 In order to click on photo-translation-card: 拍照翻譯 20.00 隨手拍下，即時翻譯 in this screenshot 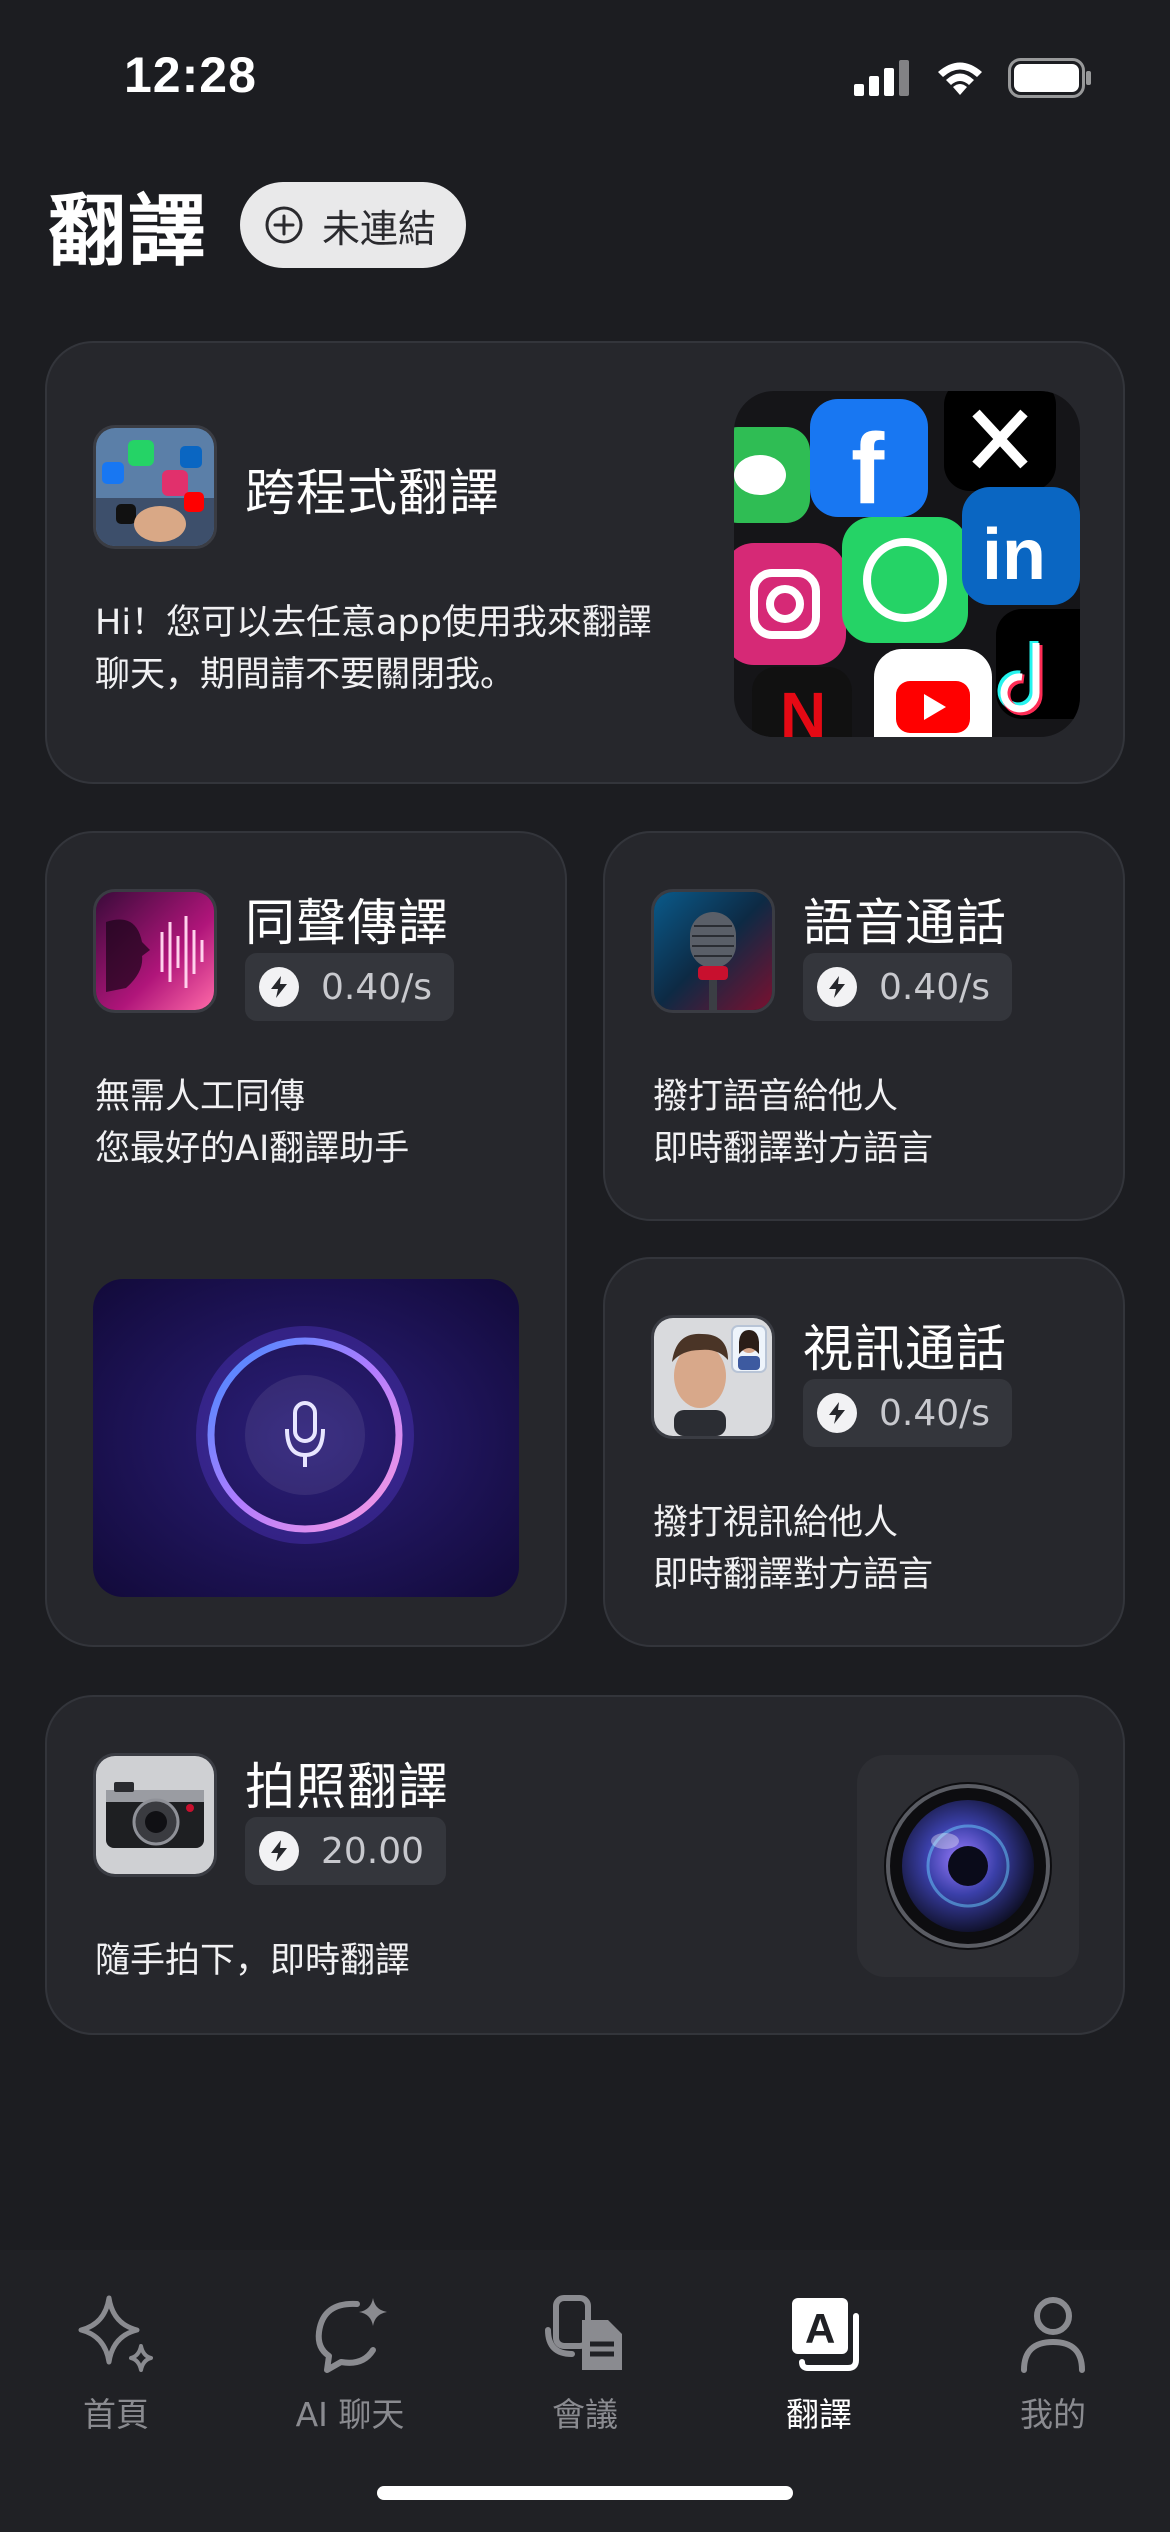, I will do `click(585, 1865)`.